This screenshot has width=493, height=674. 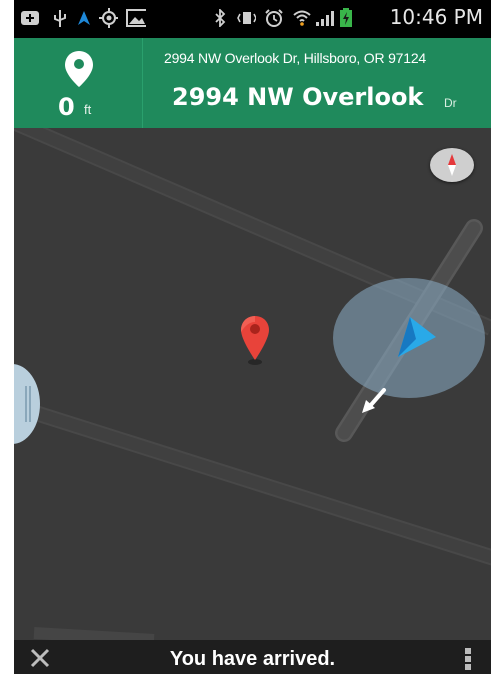 I want to click on distance-unit: ft, so click(x=88, y=109).